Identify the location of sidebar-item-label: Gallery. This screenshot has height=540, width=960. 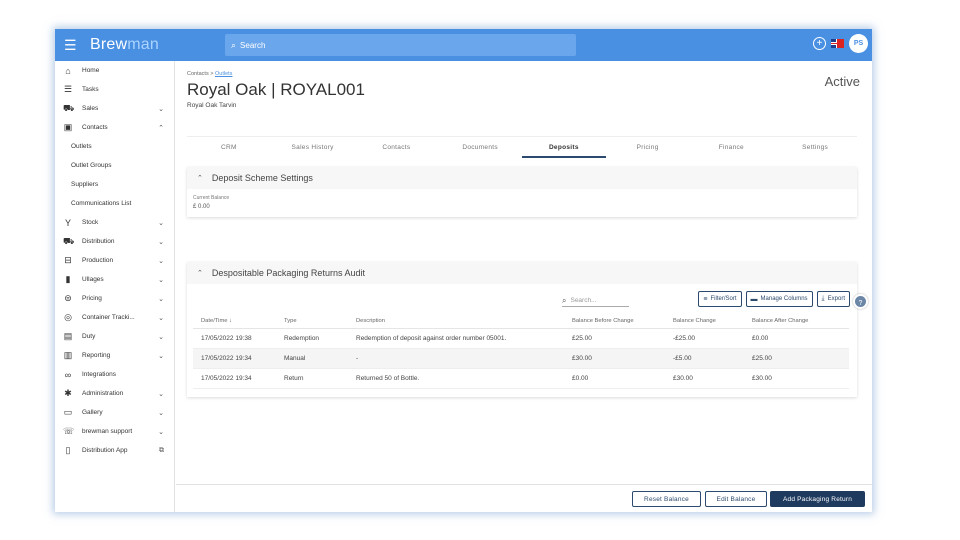
(92, 412).